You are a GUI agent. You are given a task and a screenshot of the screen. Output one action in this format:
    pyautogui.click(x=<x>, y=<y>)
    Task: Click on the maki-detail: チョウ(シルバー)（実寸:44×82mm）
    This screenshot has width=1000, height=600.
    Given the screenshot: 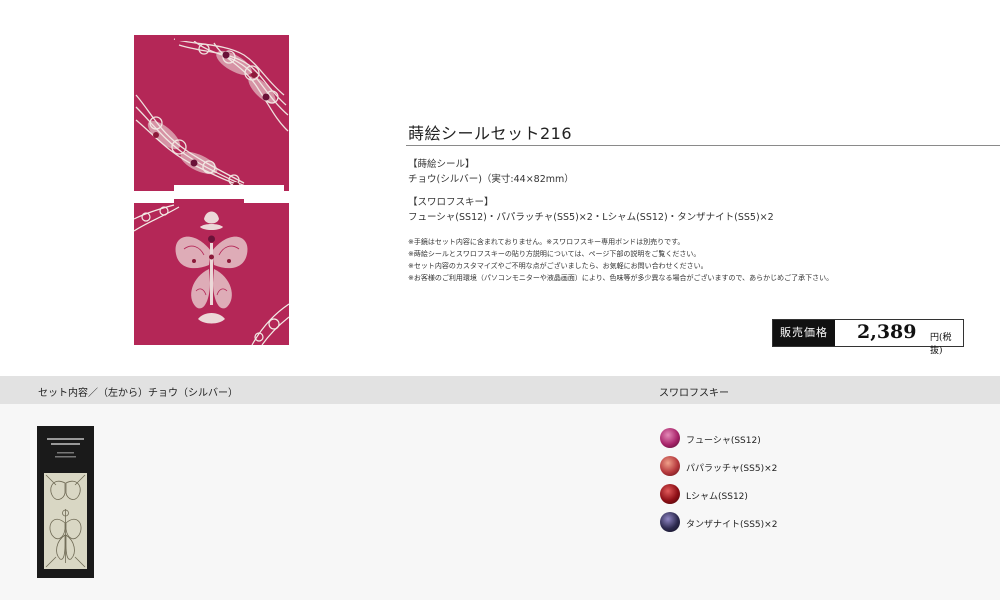 What is the action you would take?
    pyautogui.click(x=491, y=179)
    